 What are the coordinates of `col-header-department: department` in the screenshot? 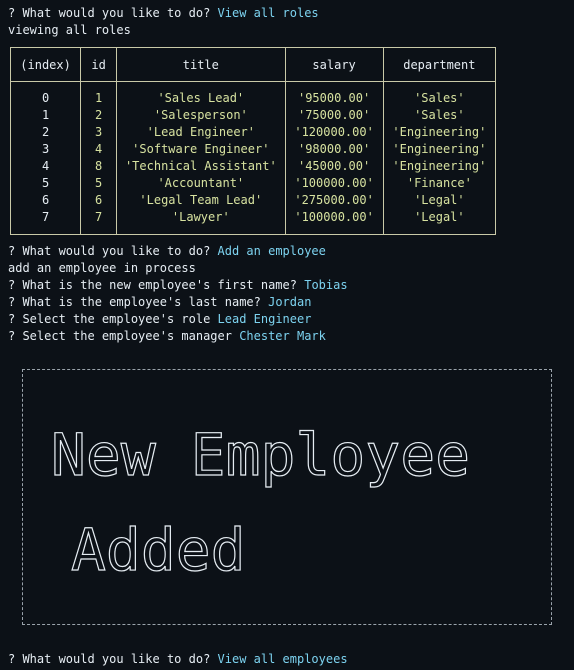 It's located at (439, 64).